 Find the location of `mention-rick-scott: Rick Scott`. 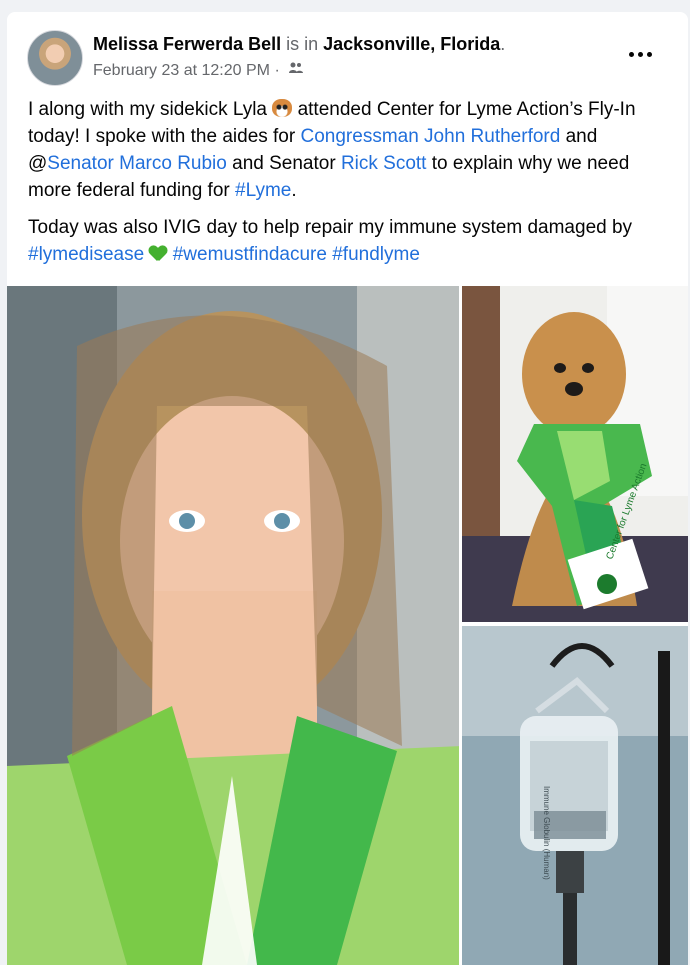

mention-rick-scott: Rick Scott is located at coordinates (384, 163).